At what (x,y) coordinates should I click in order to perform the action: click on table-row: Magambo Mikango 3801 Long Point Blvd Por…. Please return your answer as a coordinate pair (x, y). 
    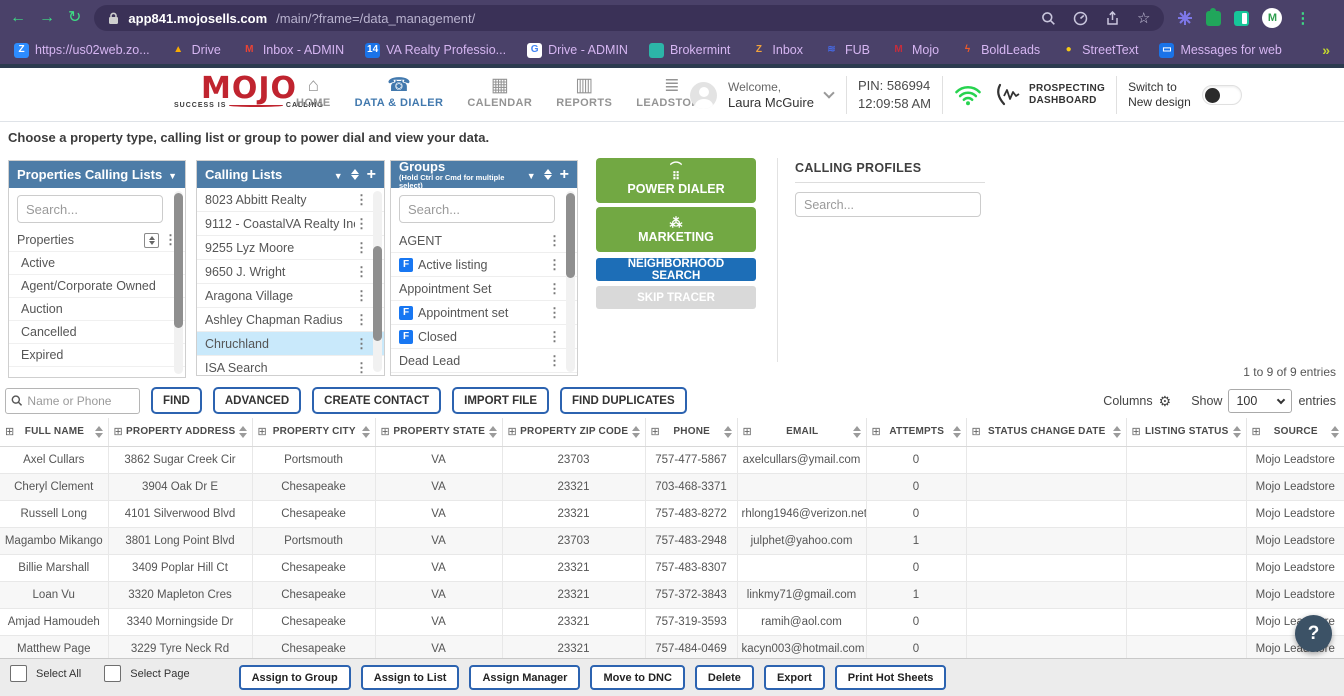
    Looking at the image, I should click on (672, 541).